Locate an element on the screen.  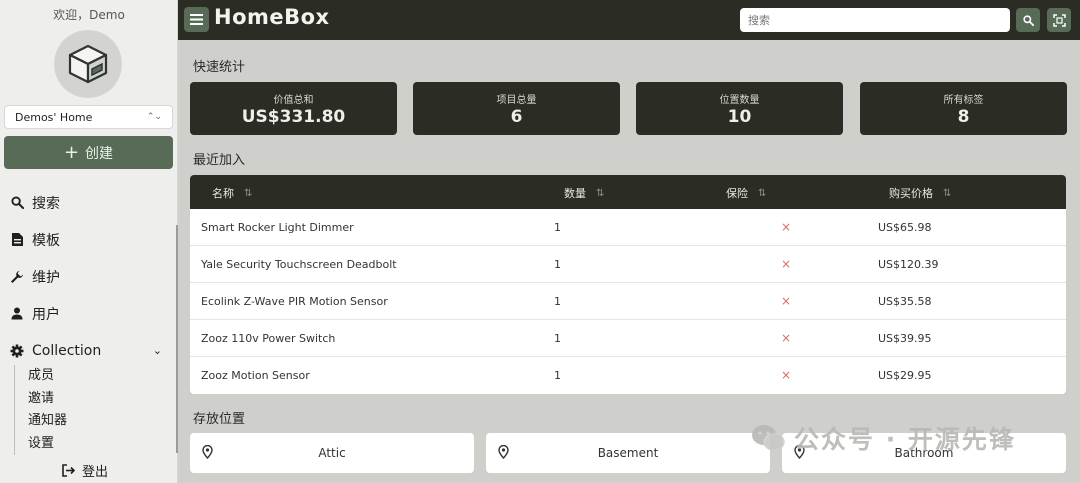
location-card-basement: Basement is located at coordinates (628, 453).